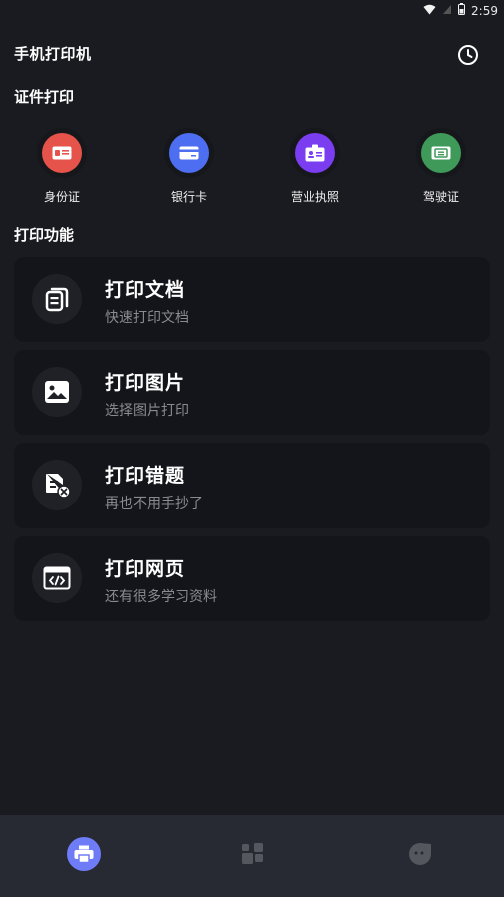 The image size is (504, 897). I want to click on card-print-document: 打印文档 快速打印文档, so click(252, 299).